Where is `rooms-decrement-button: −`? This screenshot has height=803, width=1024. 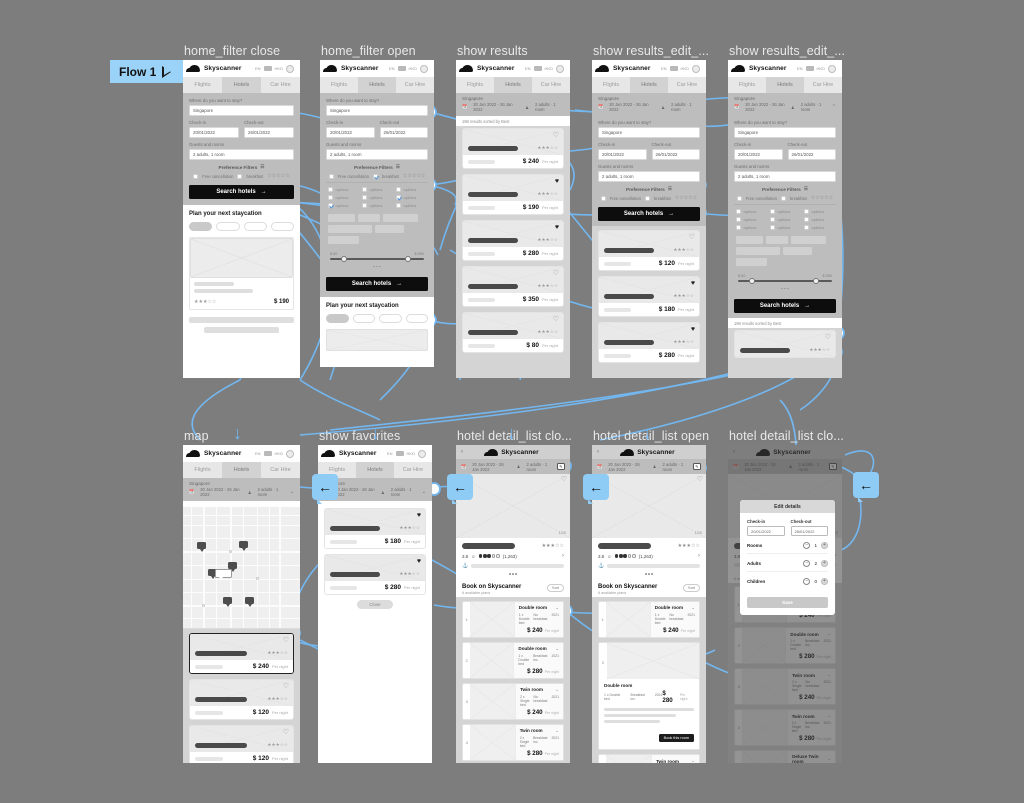
rooms-decrement-button: − is located at coordinates (807, 545).